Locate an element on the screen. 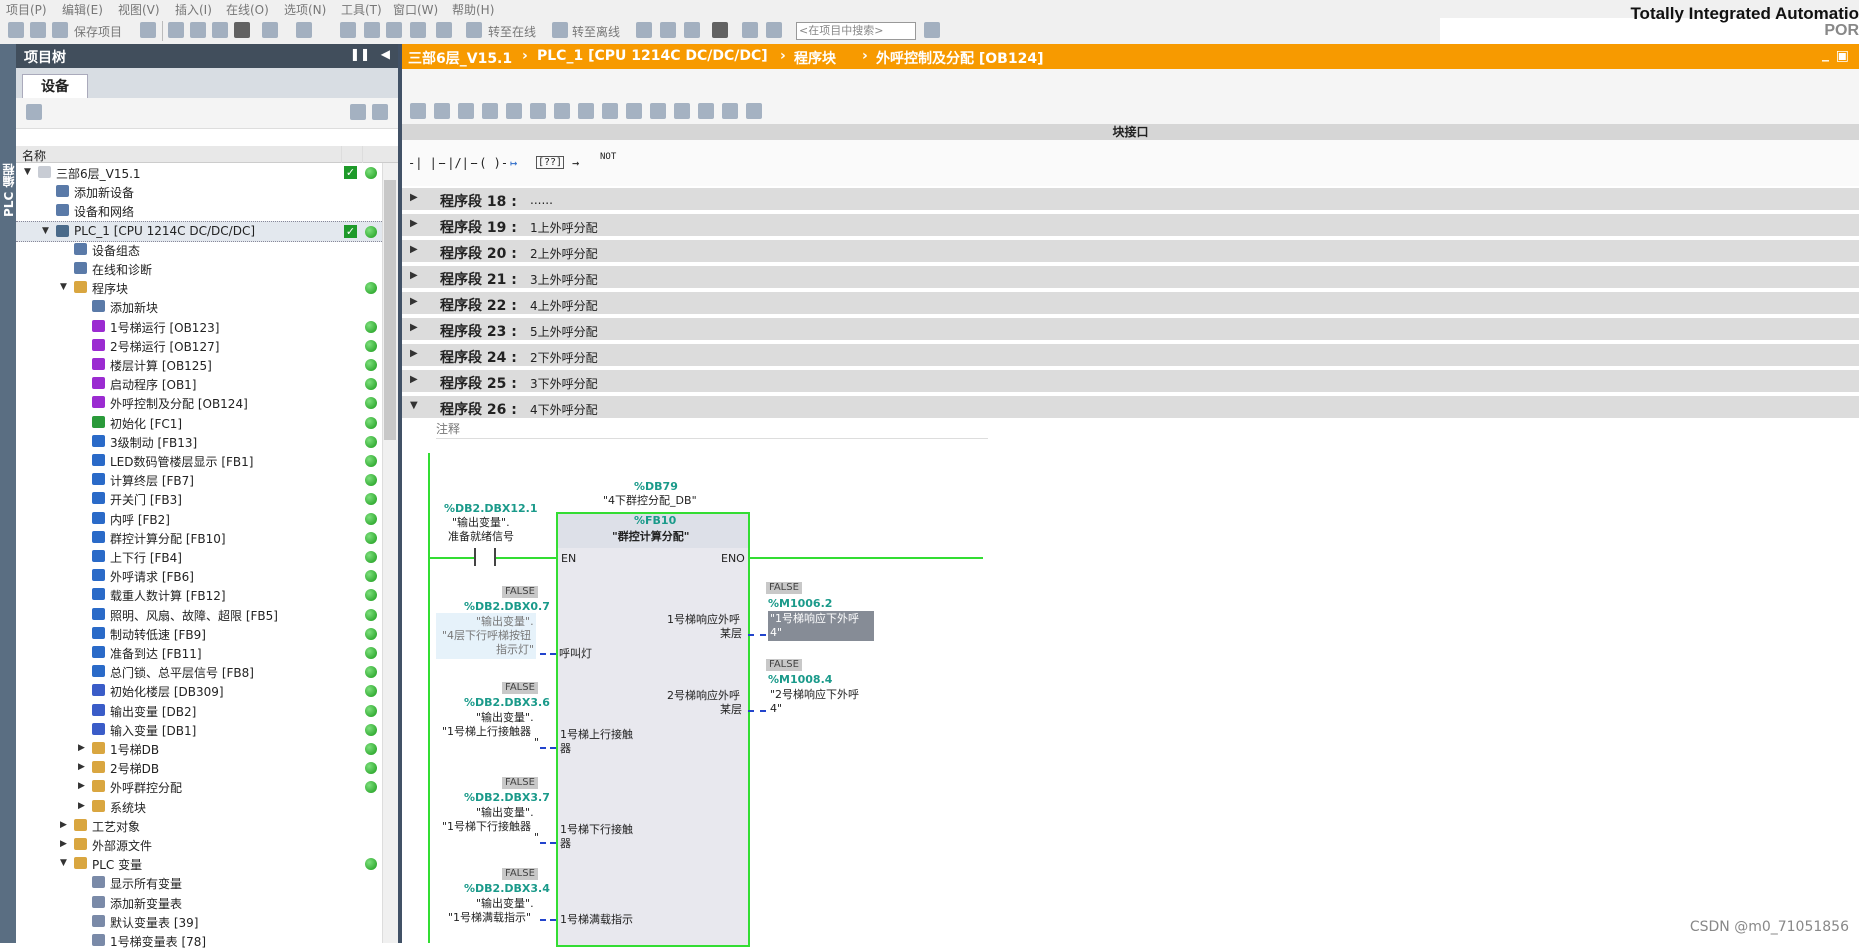 This screenshot has height=950, width=1859. tree-item: 输出变量 [DB2] is located at coordinates (199, 710).